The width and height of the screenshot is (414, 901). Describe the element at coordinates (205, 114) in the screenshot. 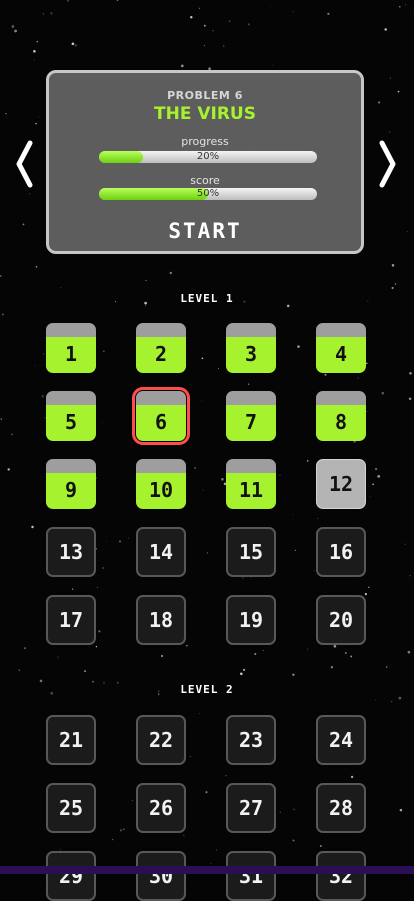

I see `problem-title: THE VIRUS` at that location.